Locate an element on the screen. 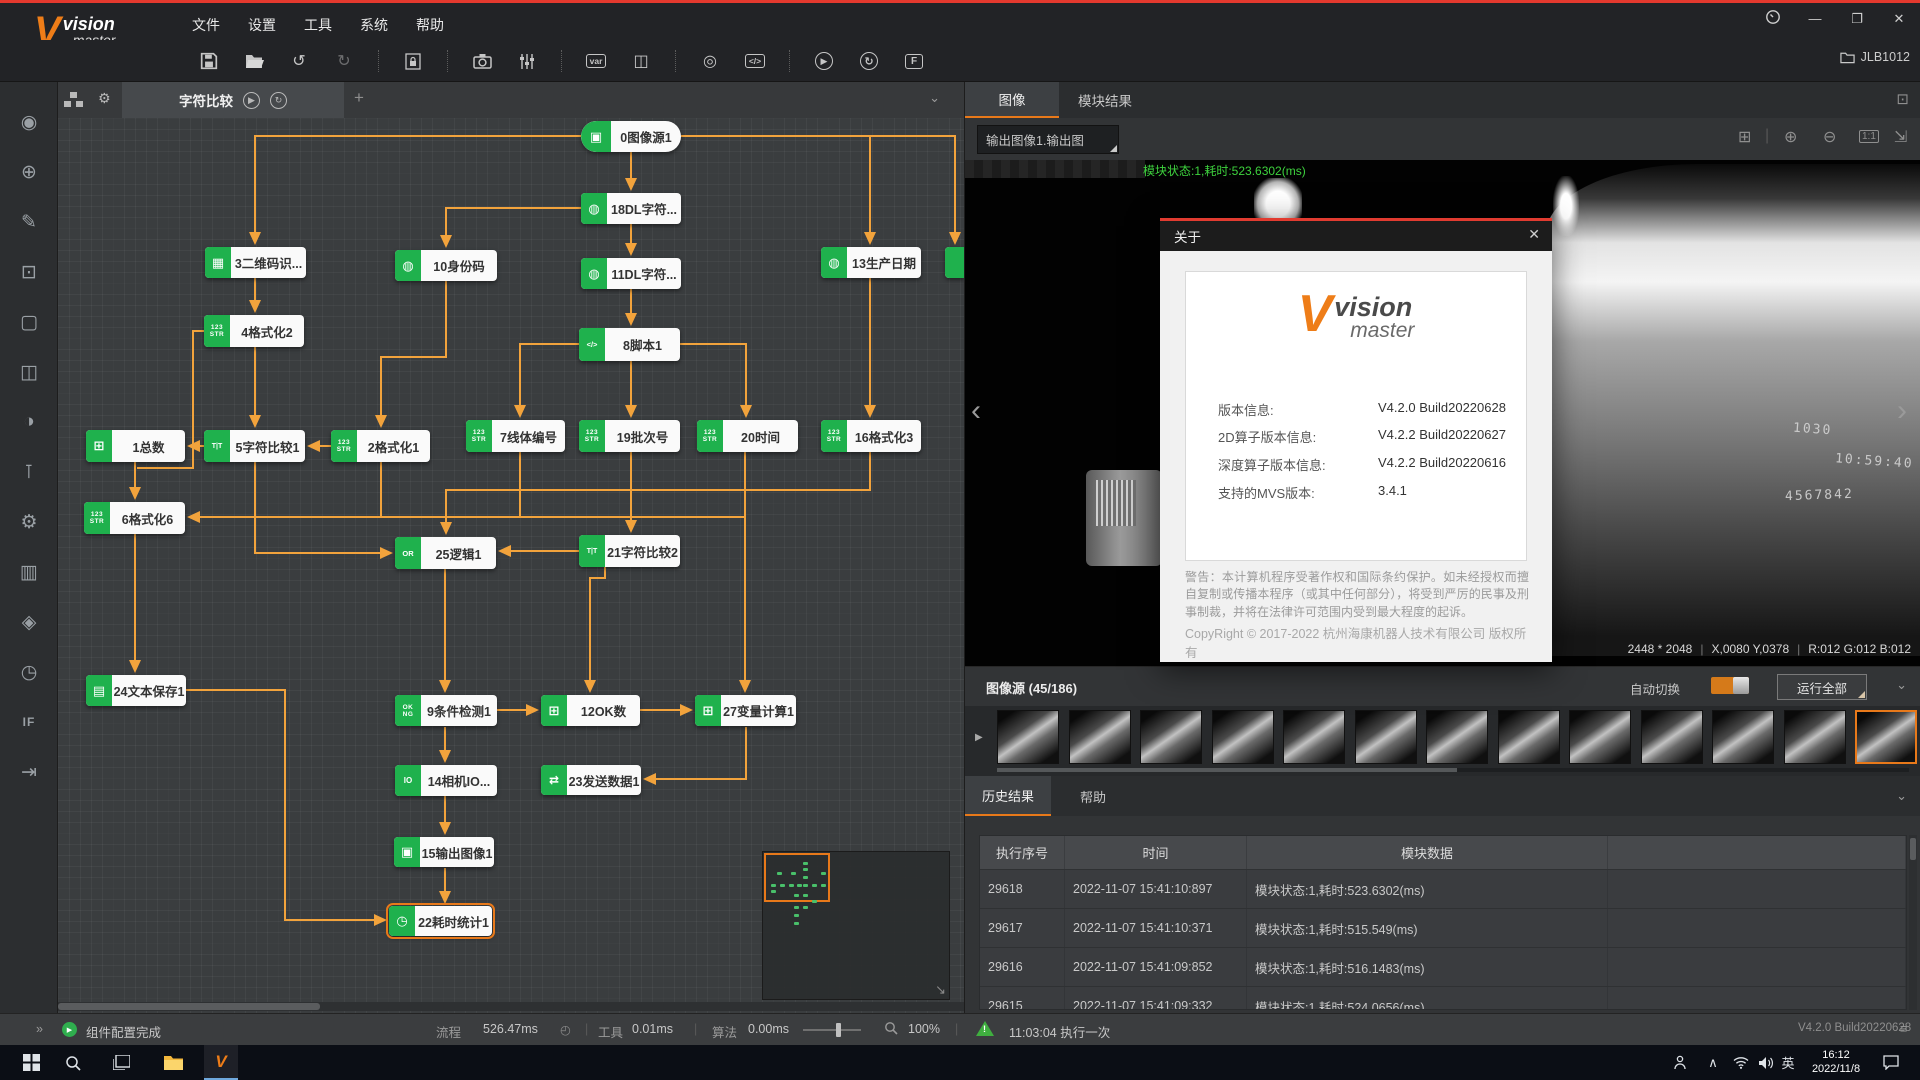  one-to-one-icon: 1:1 is located at coordinates (1869, 136).